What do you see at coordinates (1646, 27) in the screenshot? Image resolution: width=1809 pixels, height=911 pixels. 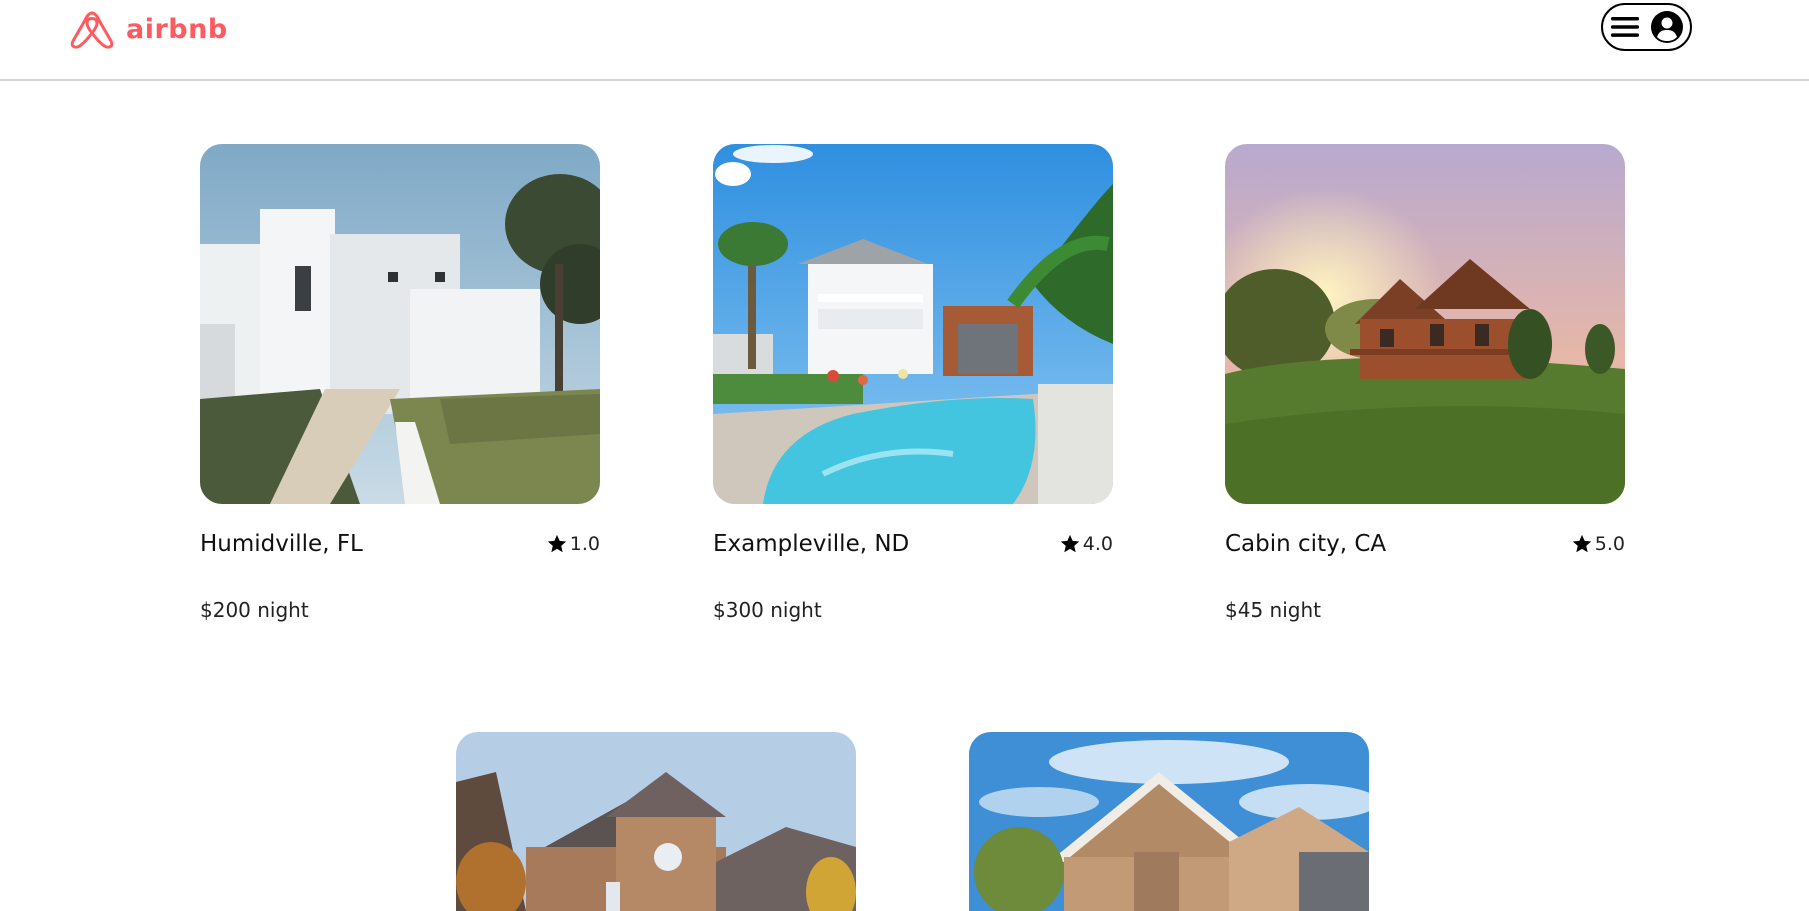 I see `user-menu-button` at bounding box center [1646, 27].